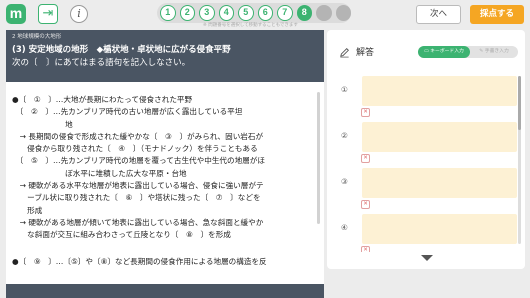 This screenshot has width=530, height=298. I want to click on answer-title: 解答, so click(365, 53).